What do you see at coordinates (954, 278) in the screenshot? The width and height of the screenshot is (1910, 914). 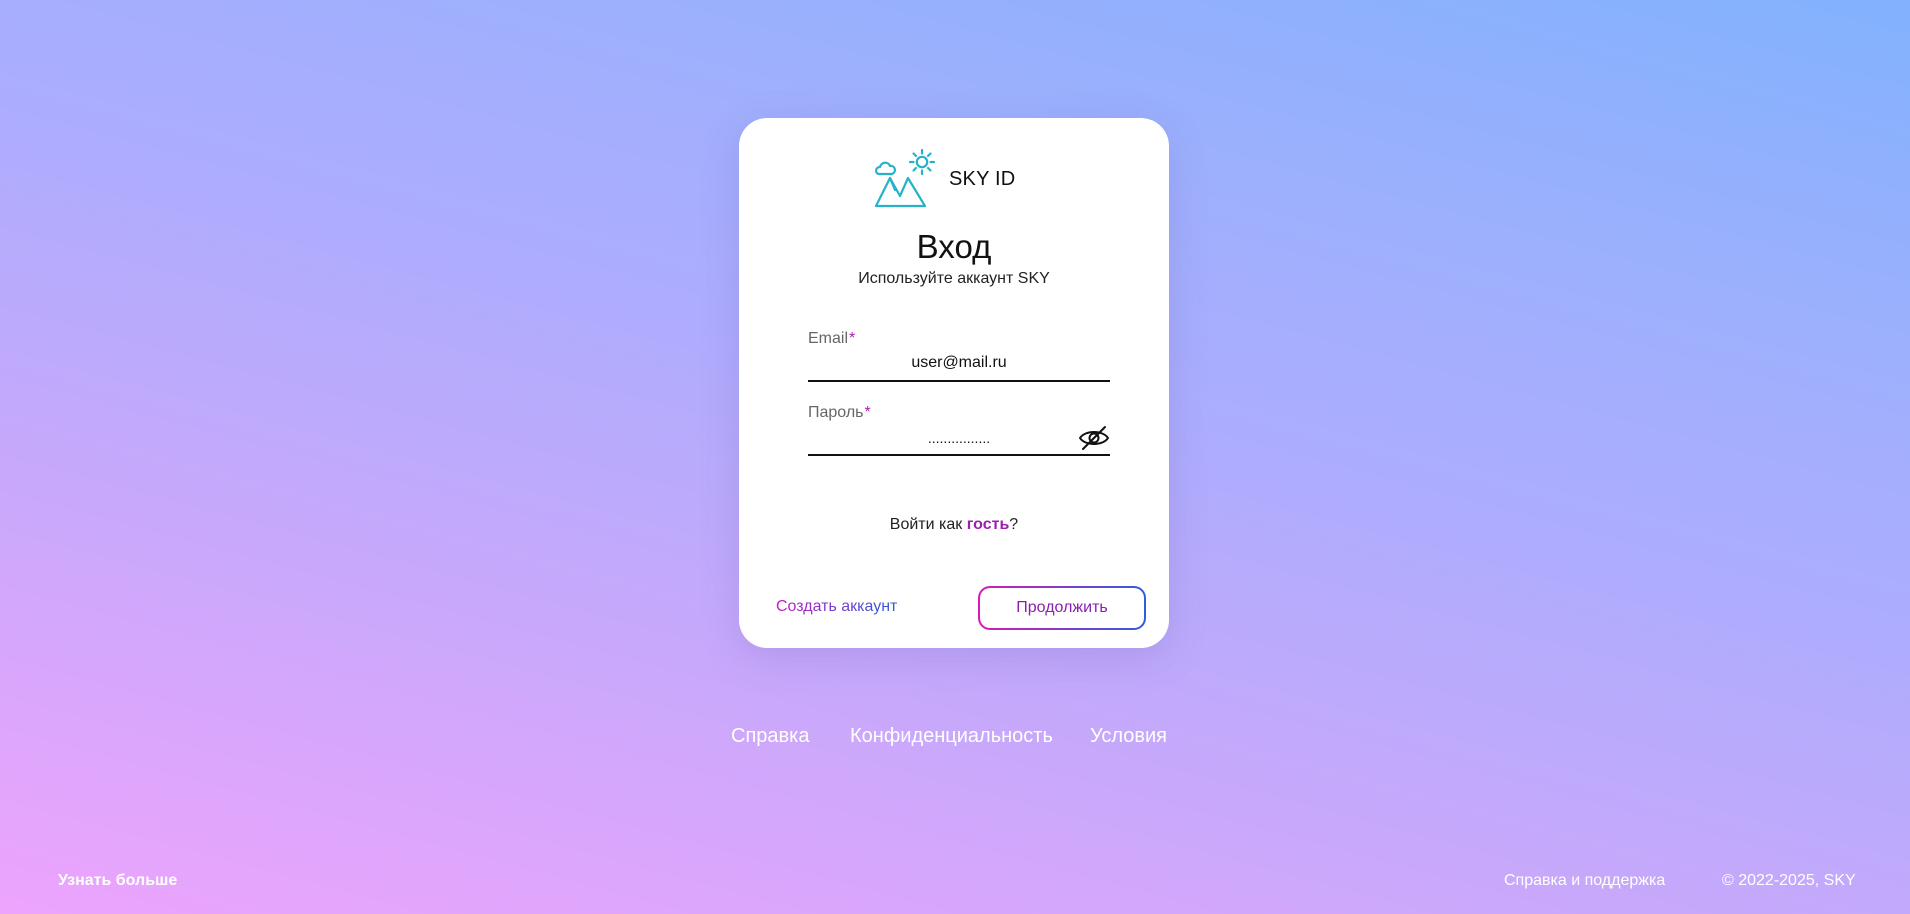 I see `page-subtitle: Используйте аккаунт SKY` at bounding box center [954, 278].